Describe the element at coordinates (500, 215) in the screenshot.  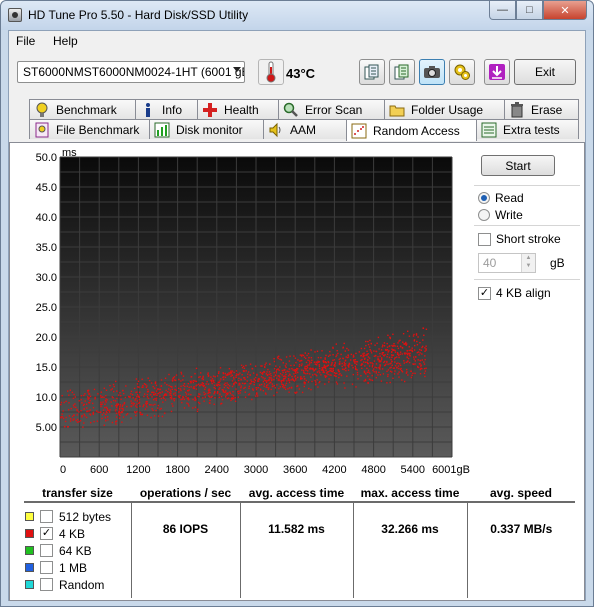
I see `write-radio: Write` at that location.